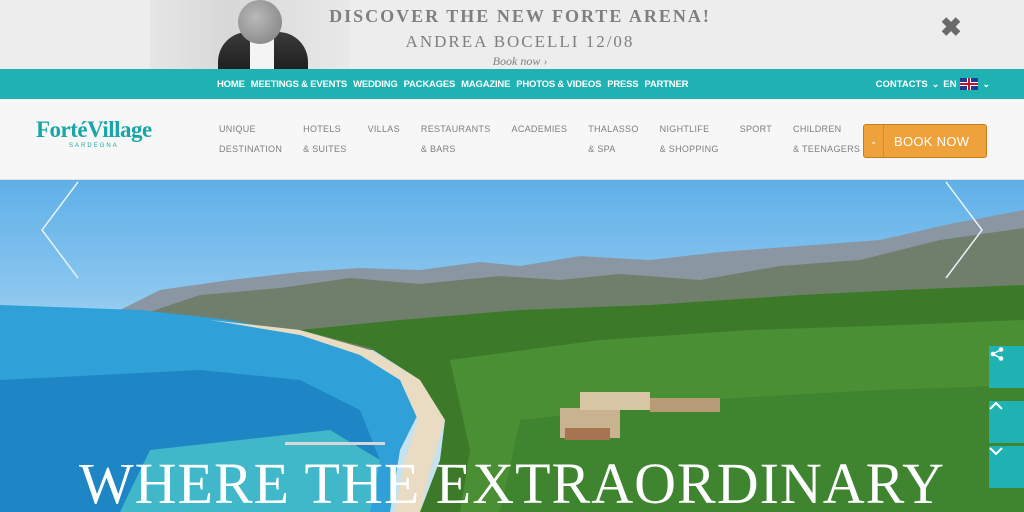 Image resolution: width=1024 pixels, height=512 pixels. Describe the element at coordinates (951, 27) in the screenshot. I see `close-icon: ✖` at that location.